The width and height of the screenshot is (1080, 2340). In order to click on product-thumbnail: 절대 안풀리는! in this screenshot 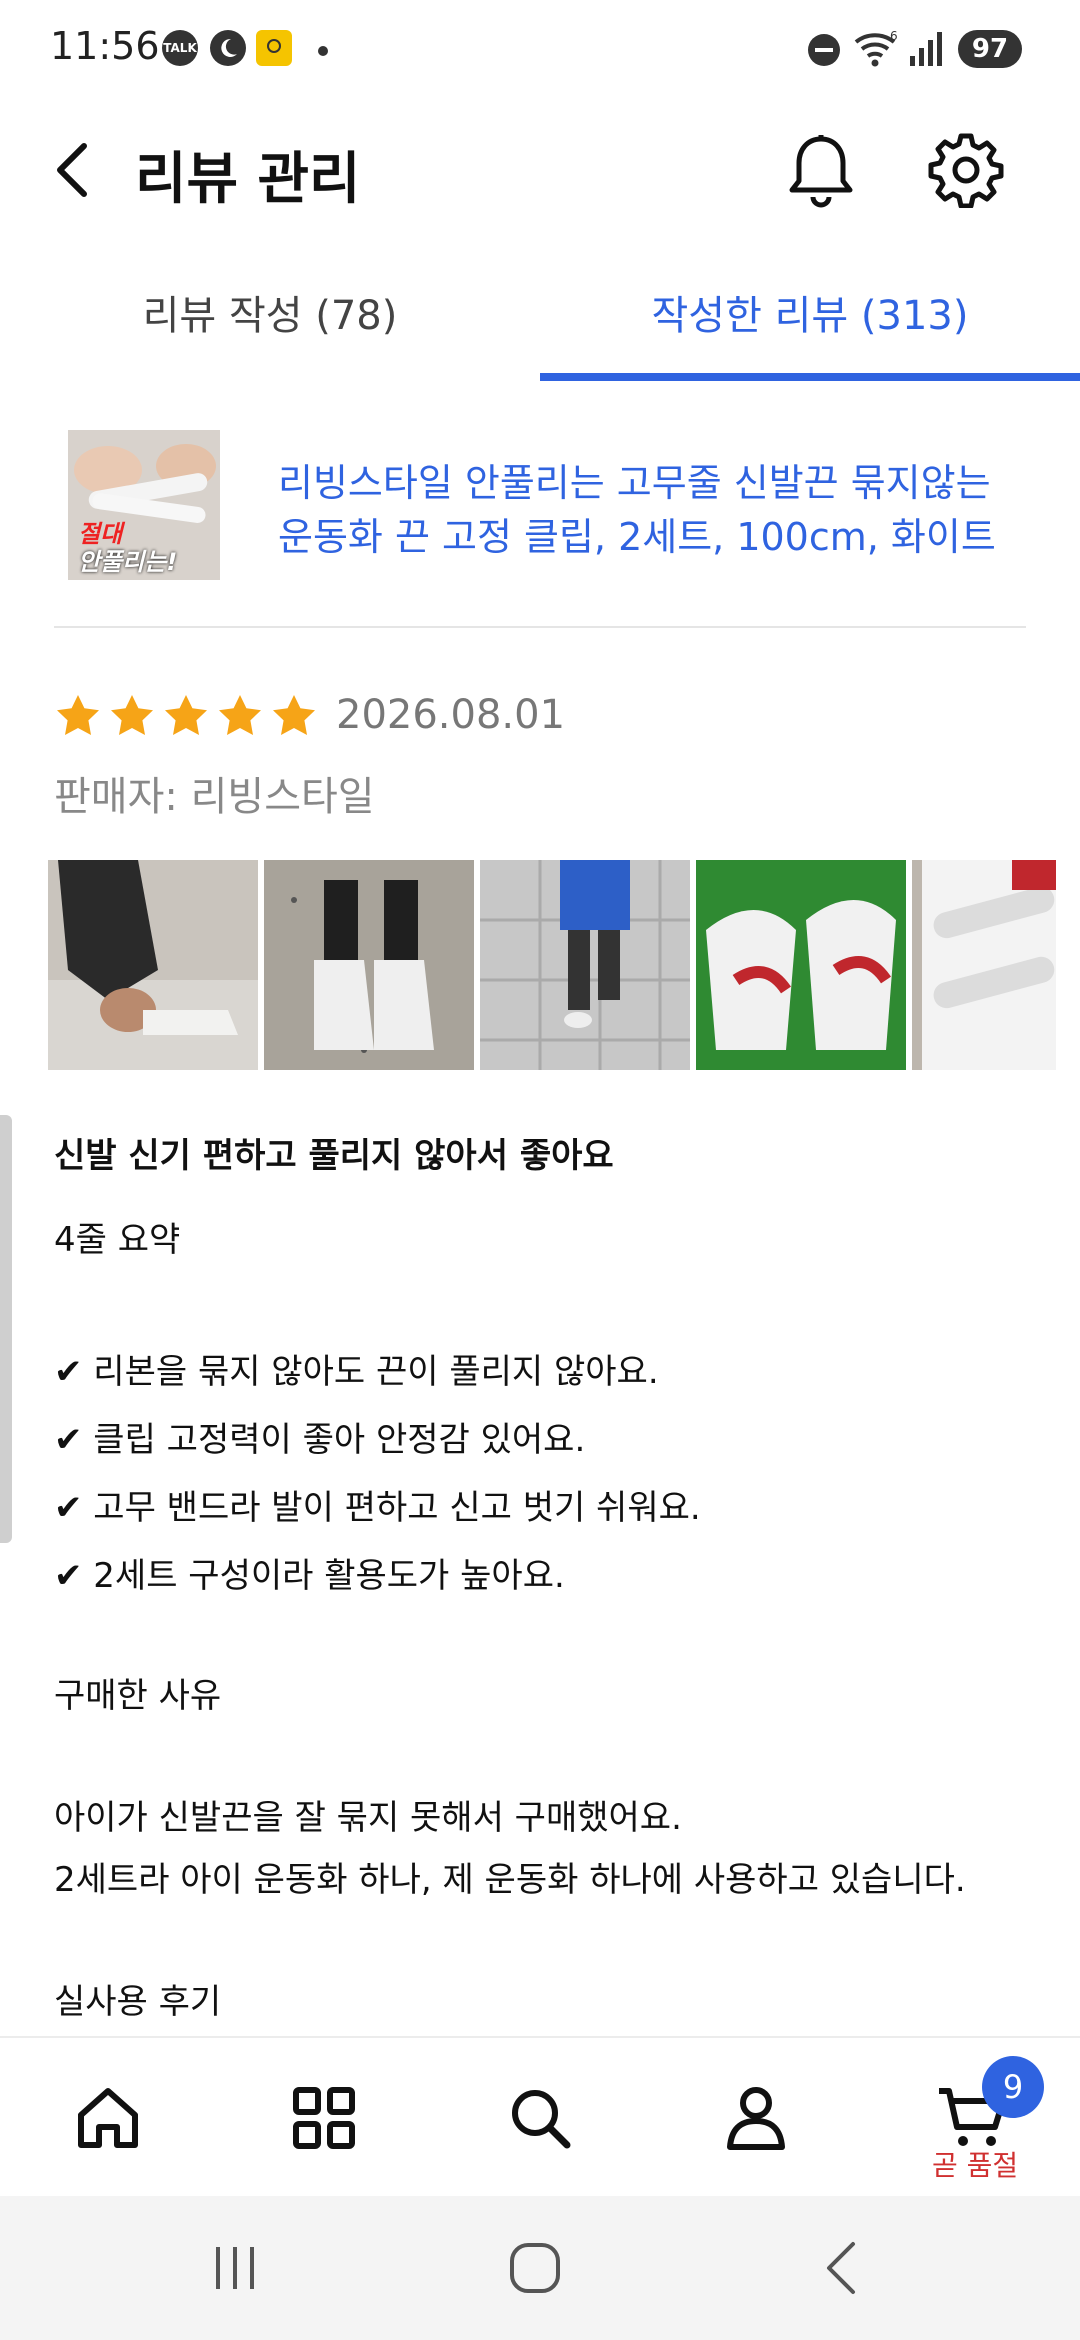, I will do `click(144, 505)`.